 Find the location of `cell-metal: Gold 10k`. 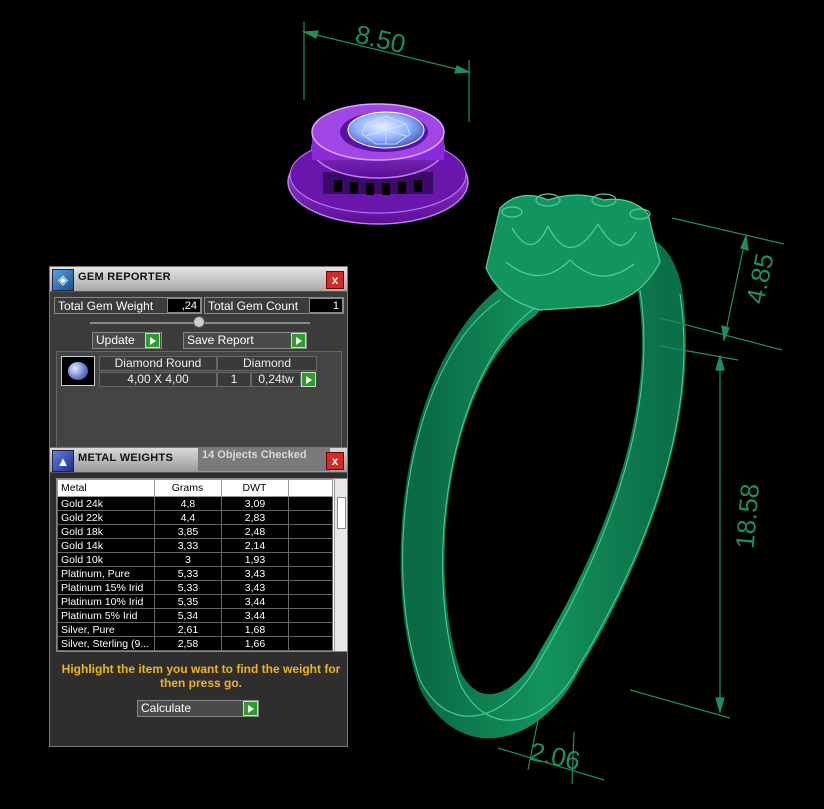

cell-metal: Gold 10k is located at coordinates (106, 559).